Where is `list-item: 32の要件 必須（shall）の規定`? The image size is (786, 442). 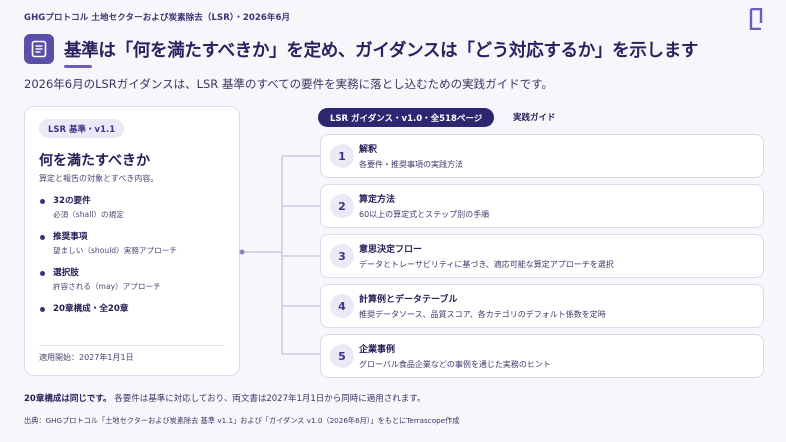 list-item: 32の要件 必須（shall）の規定 is located at coordinates (134, 208).